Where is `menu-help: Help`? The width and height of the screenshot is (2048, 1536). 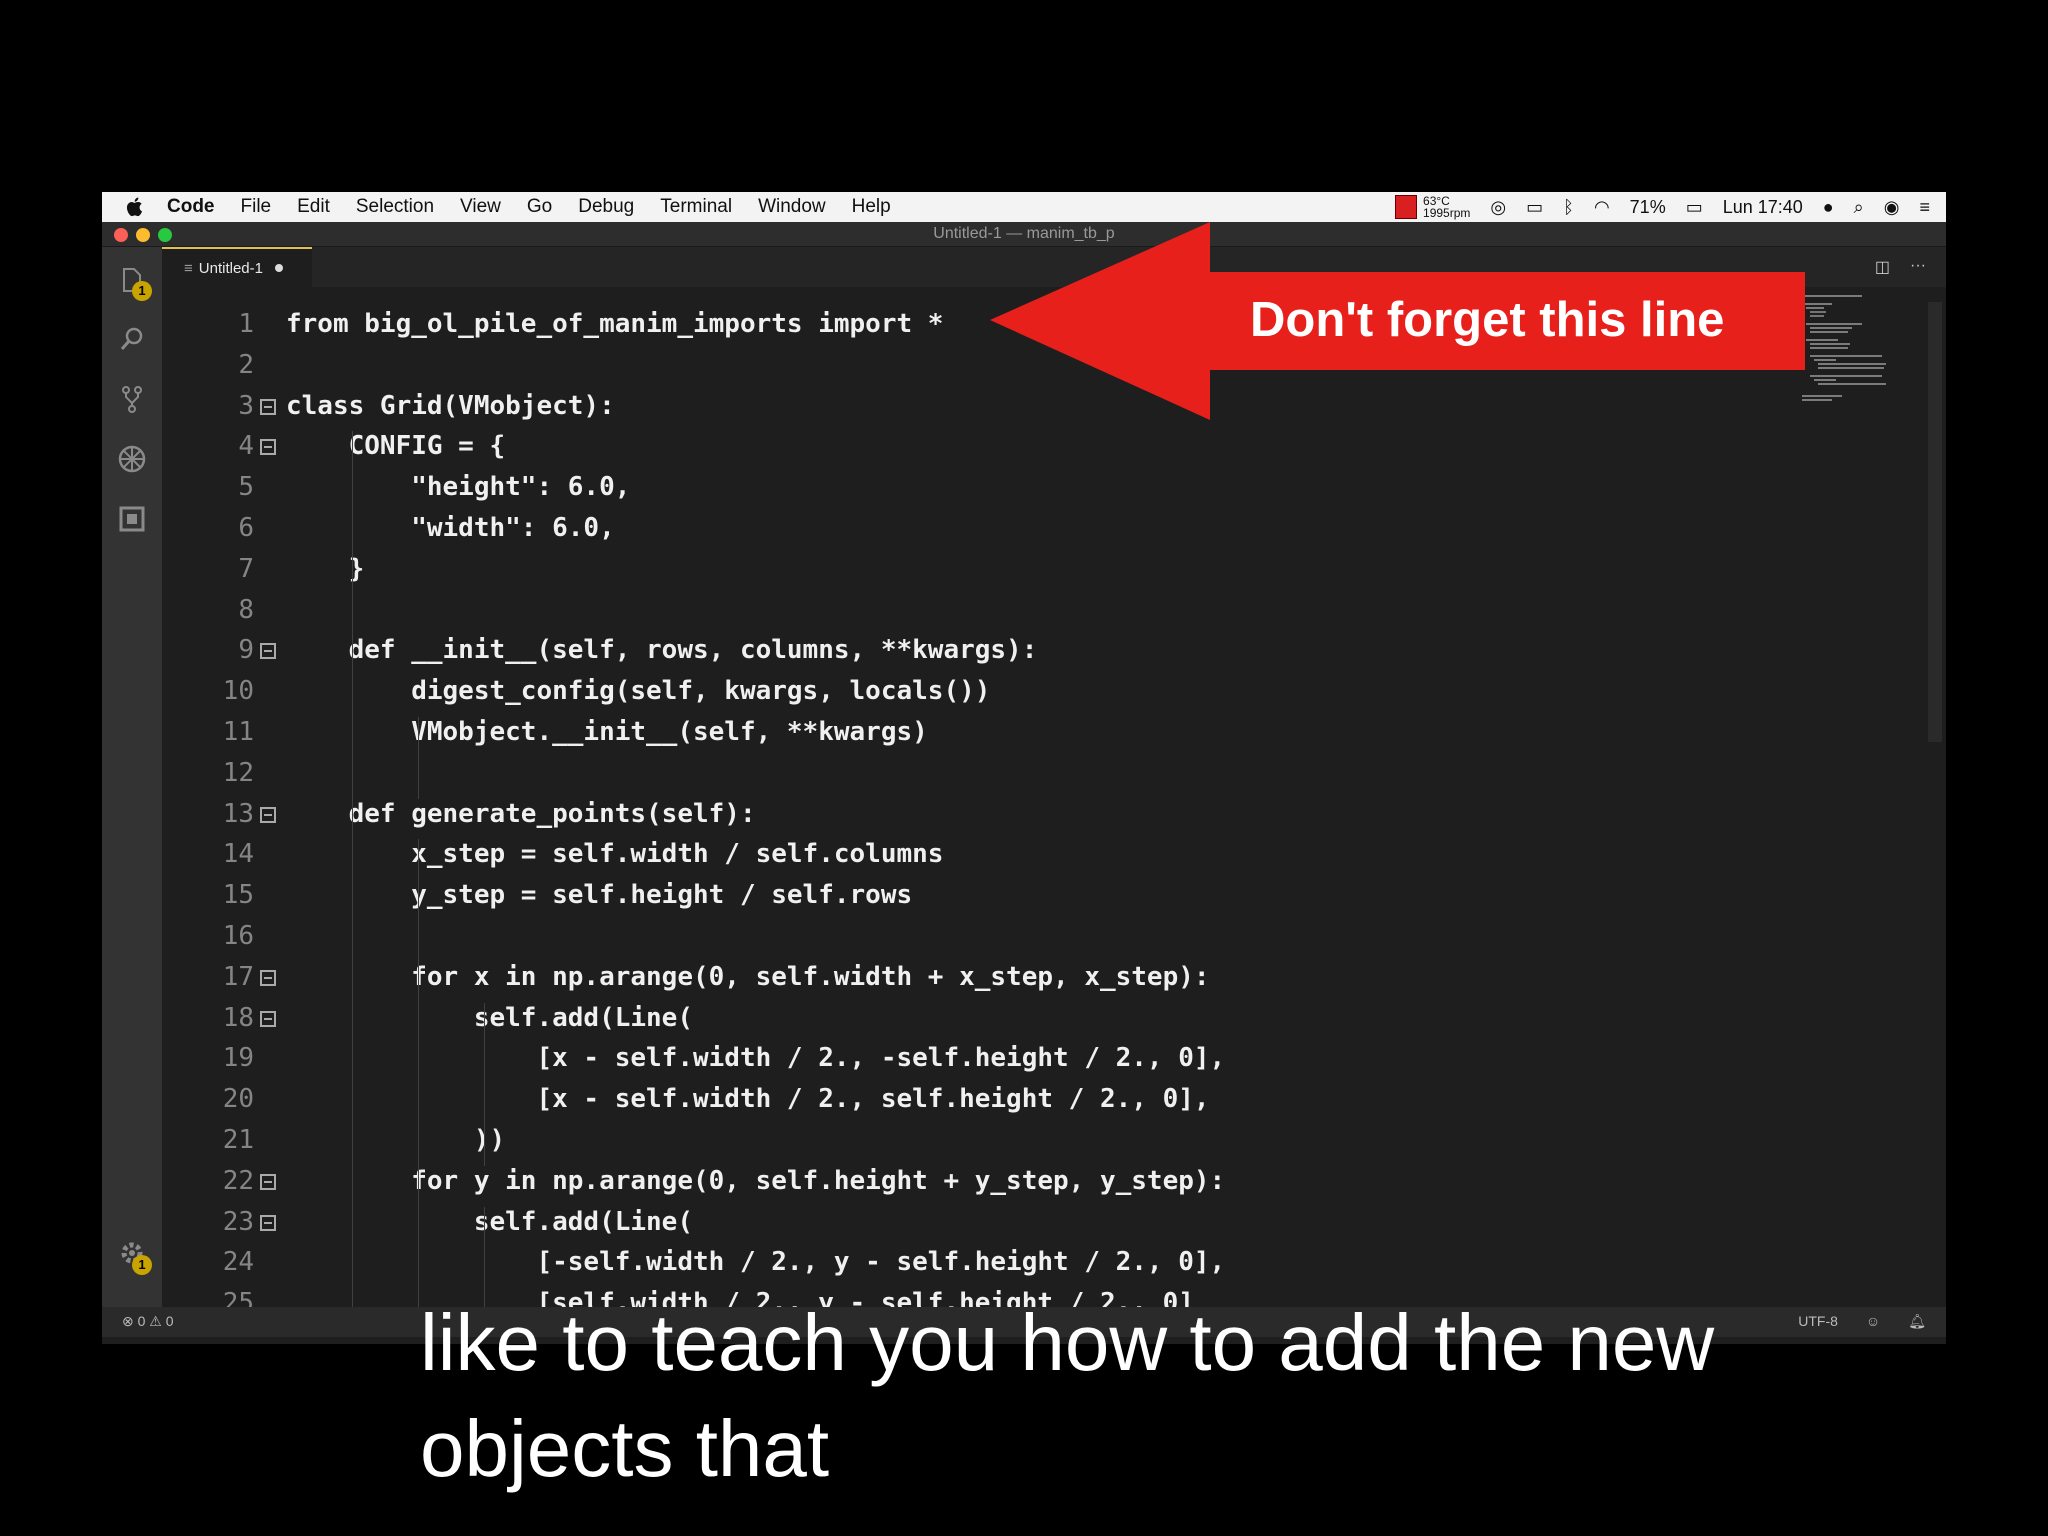
menu-help: Help is located at coordinates (871, 207).